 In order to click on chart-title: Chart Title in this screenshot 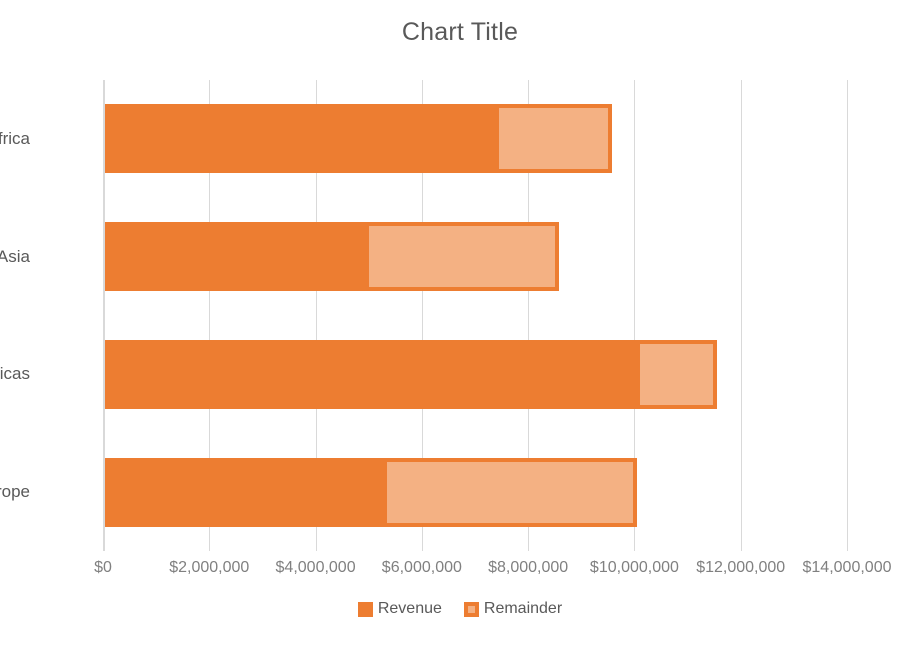, I will do `click(460, 32)`.